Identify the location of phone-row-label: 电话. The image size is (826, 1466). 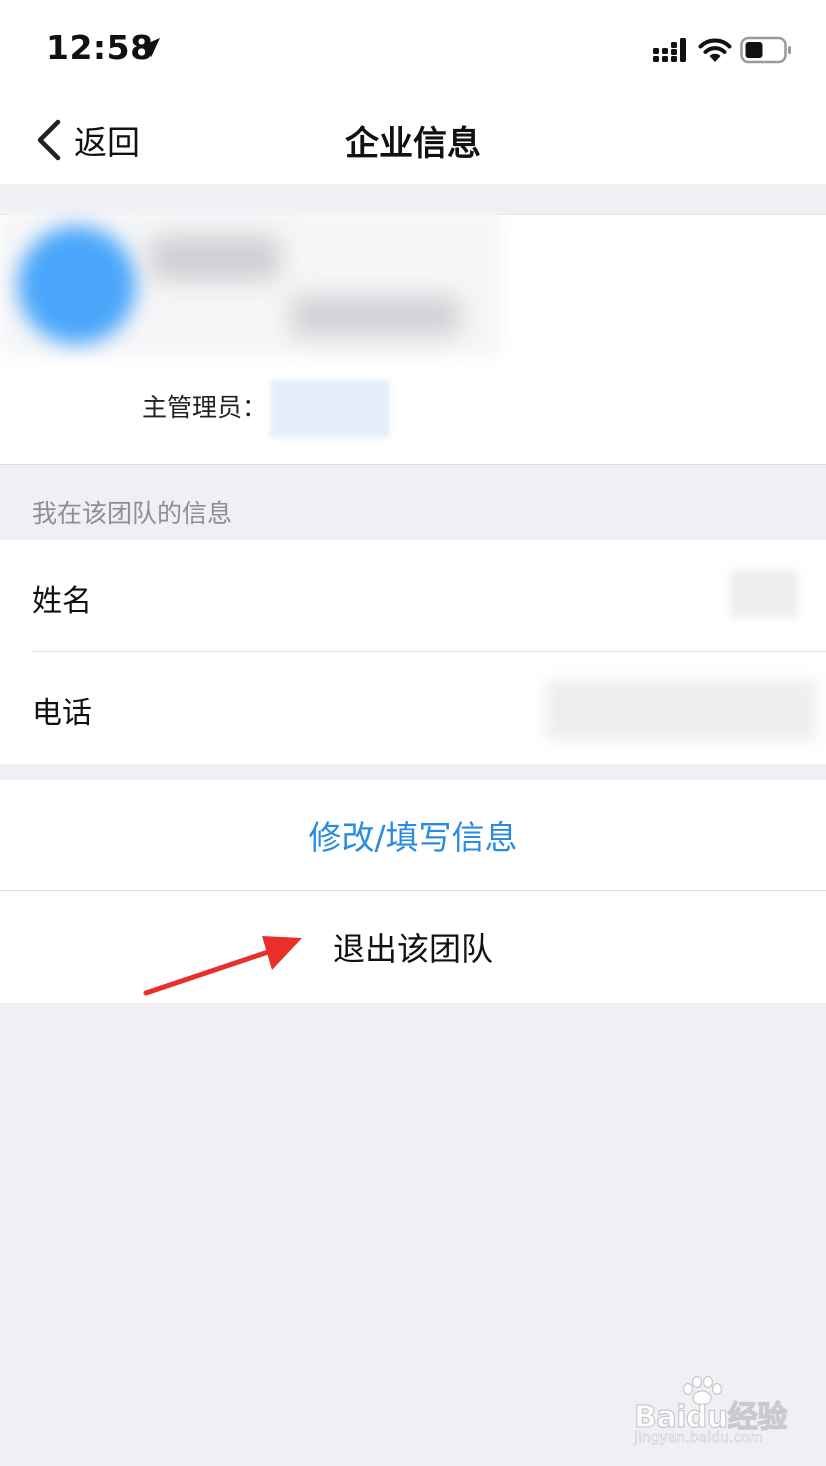
(62, 713).